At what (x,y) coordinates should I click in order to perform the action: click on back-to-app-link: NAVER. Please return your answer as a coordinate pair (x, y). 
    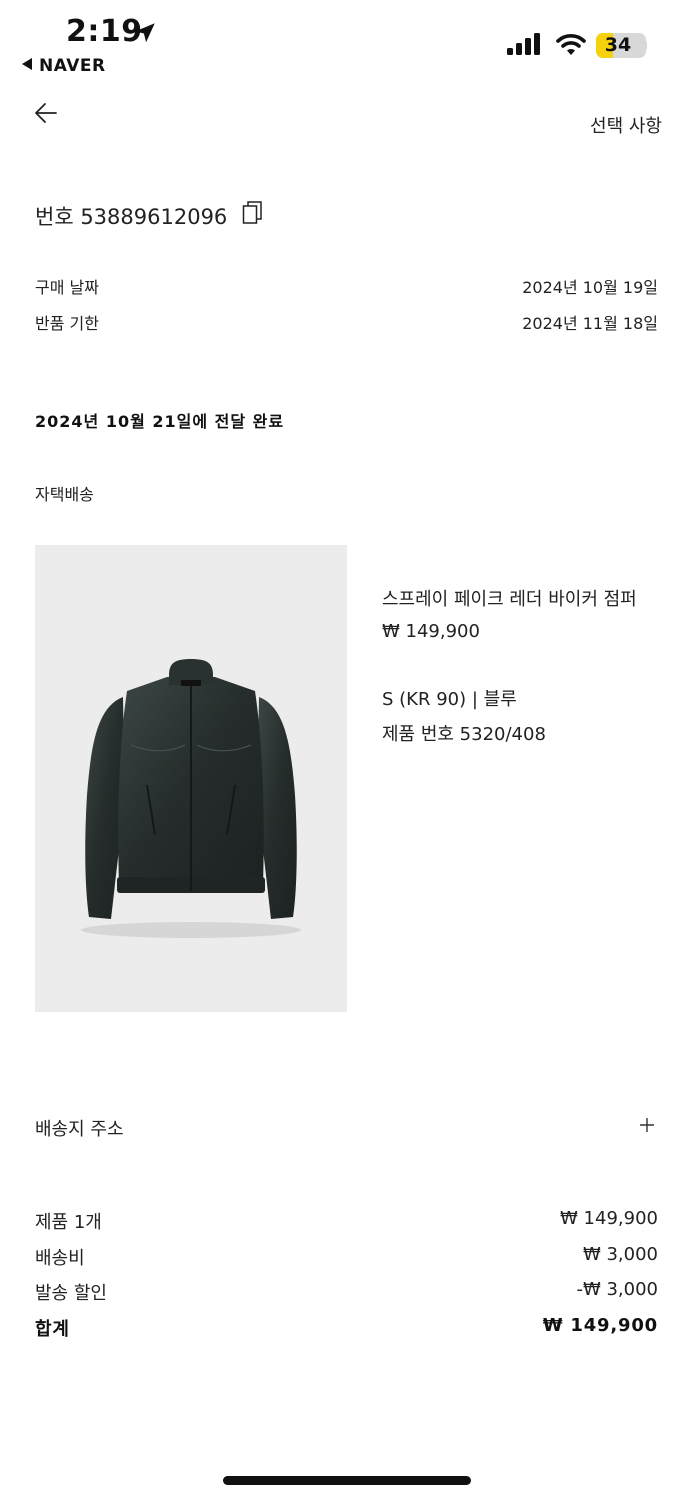
    Looking at the image, I should click on (64, 66).